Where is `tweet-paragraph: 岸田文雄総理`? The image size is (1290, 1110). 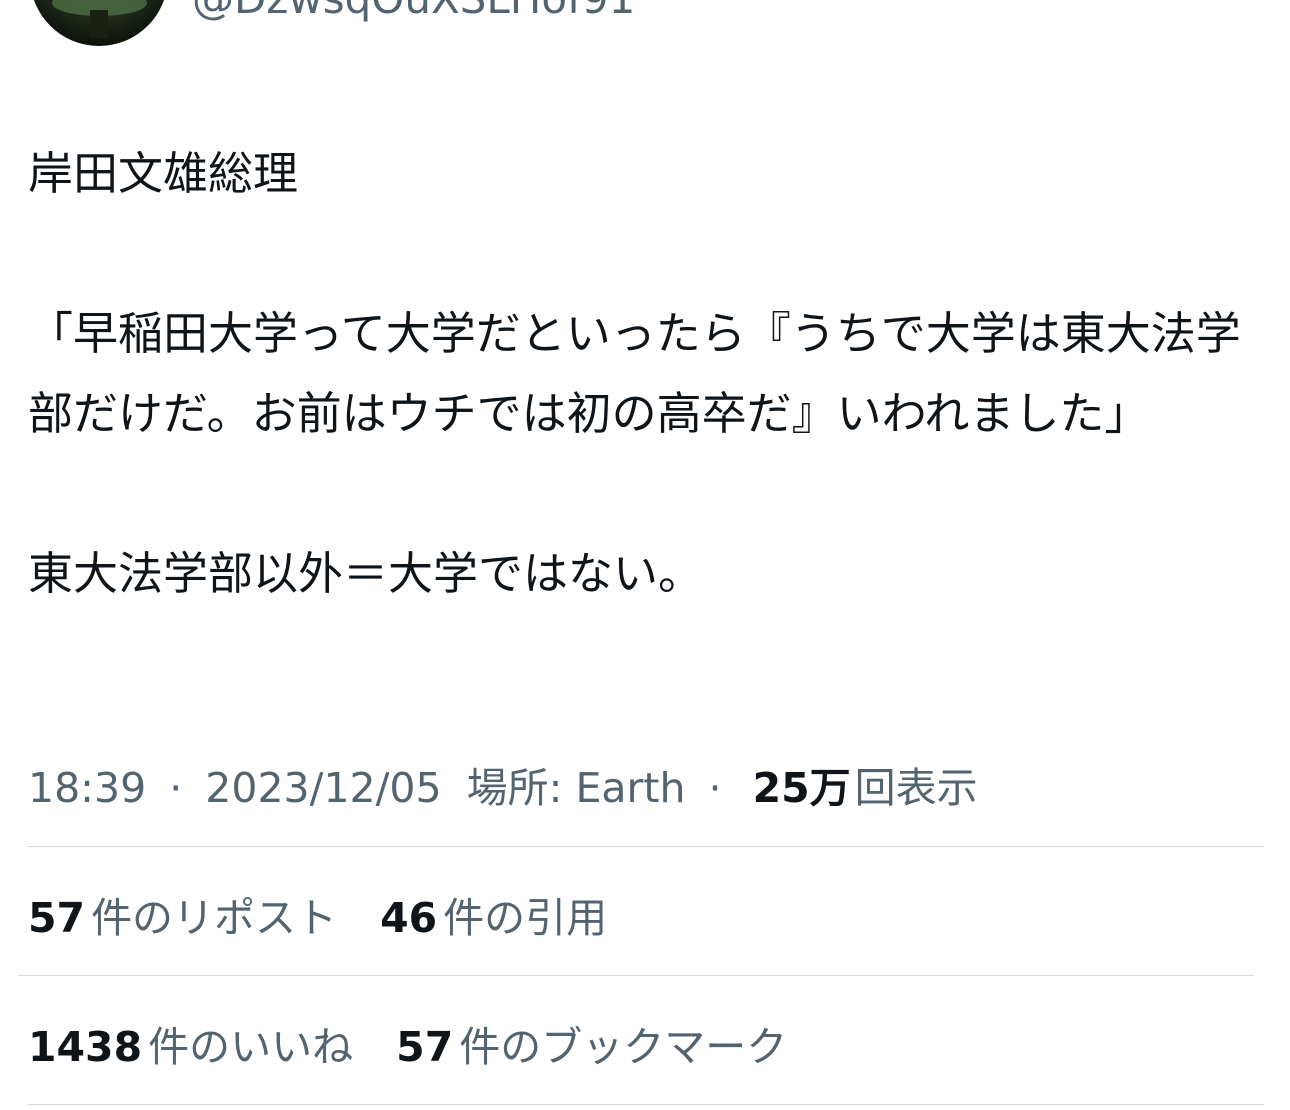 tweet-paragraph: 岸田文雄総理 is located at coordinates (163, 173).